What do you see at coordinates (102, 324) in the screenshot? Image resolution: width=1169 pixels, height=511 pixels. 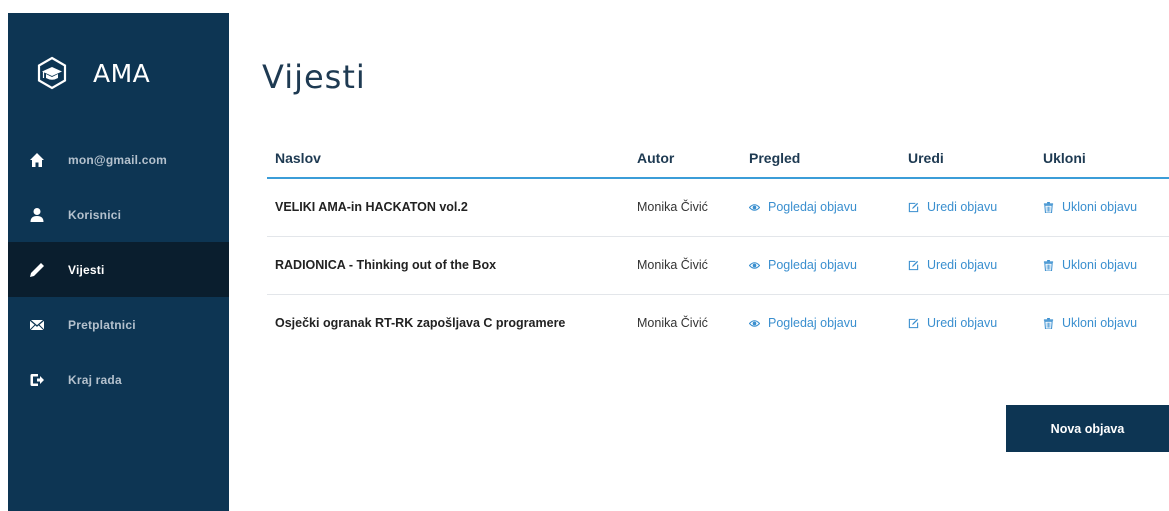 I see `sidebar-item-label: Pretplatnici` at bounding box center [102, 324].